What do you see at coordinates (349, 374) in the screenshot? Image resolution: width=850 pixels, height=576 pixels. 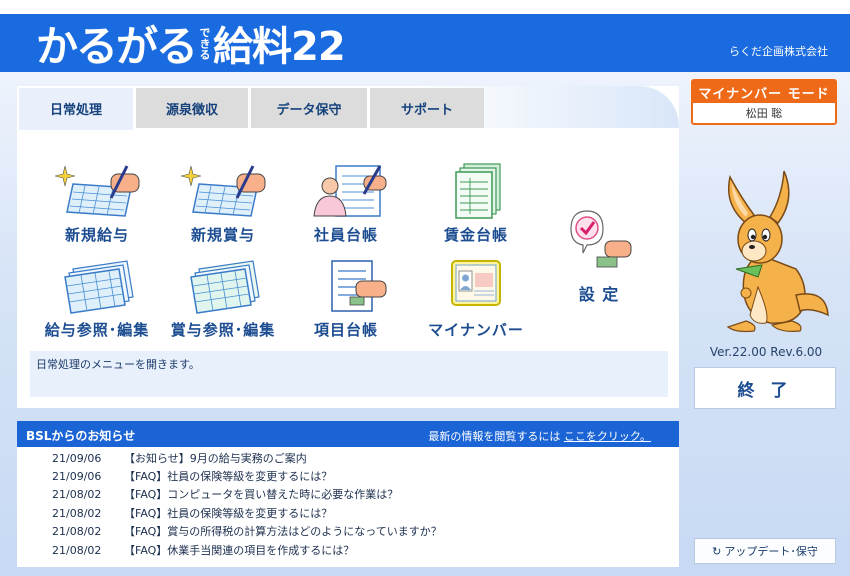 I see `menu-description-box: 日常処理のメニューを開きます。` at bounding box center [349, 374].